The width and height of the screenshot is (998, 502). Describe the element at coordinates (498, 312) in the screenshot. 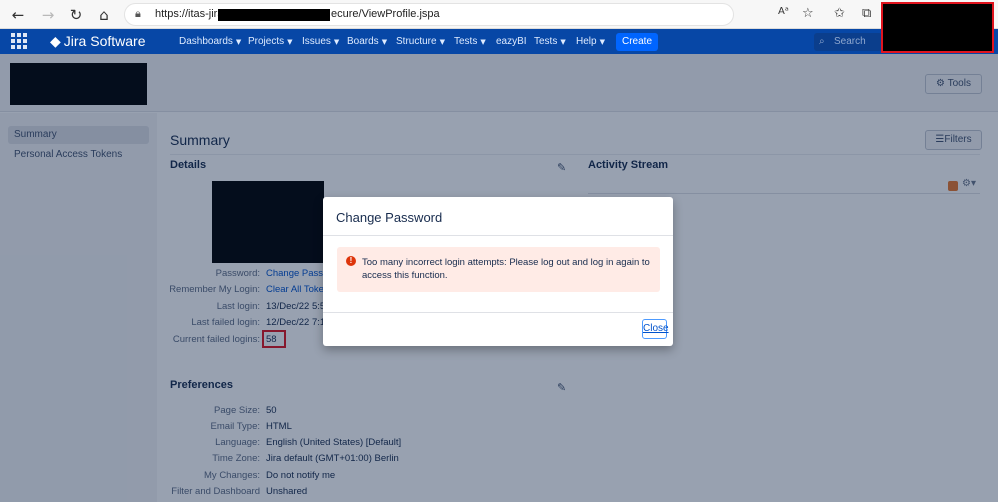

I see `dialog-footer-divider` at that location.